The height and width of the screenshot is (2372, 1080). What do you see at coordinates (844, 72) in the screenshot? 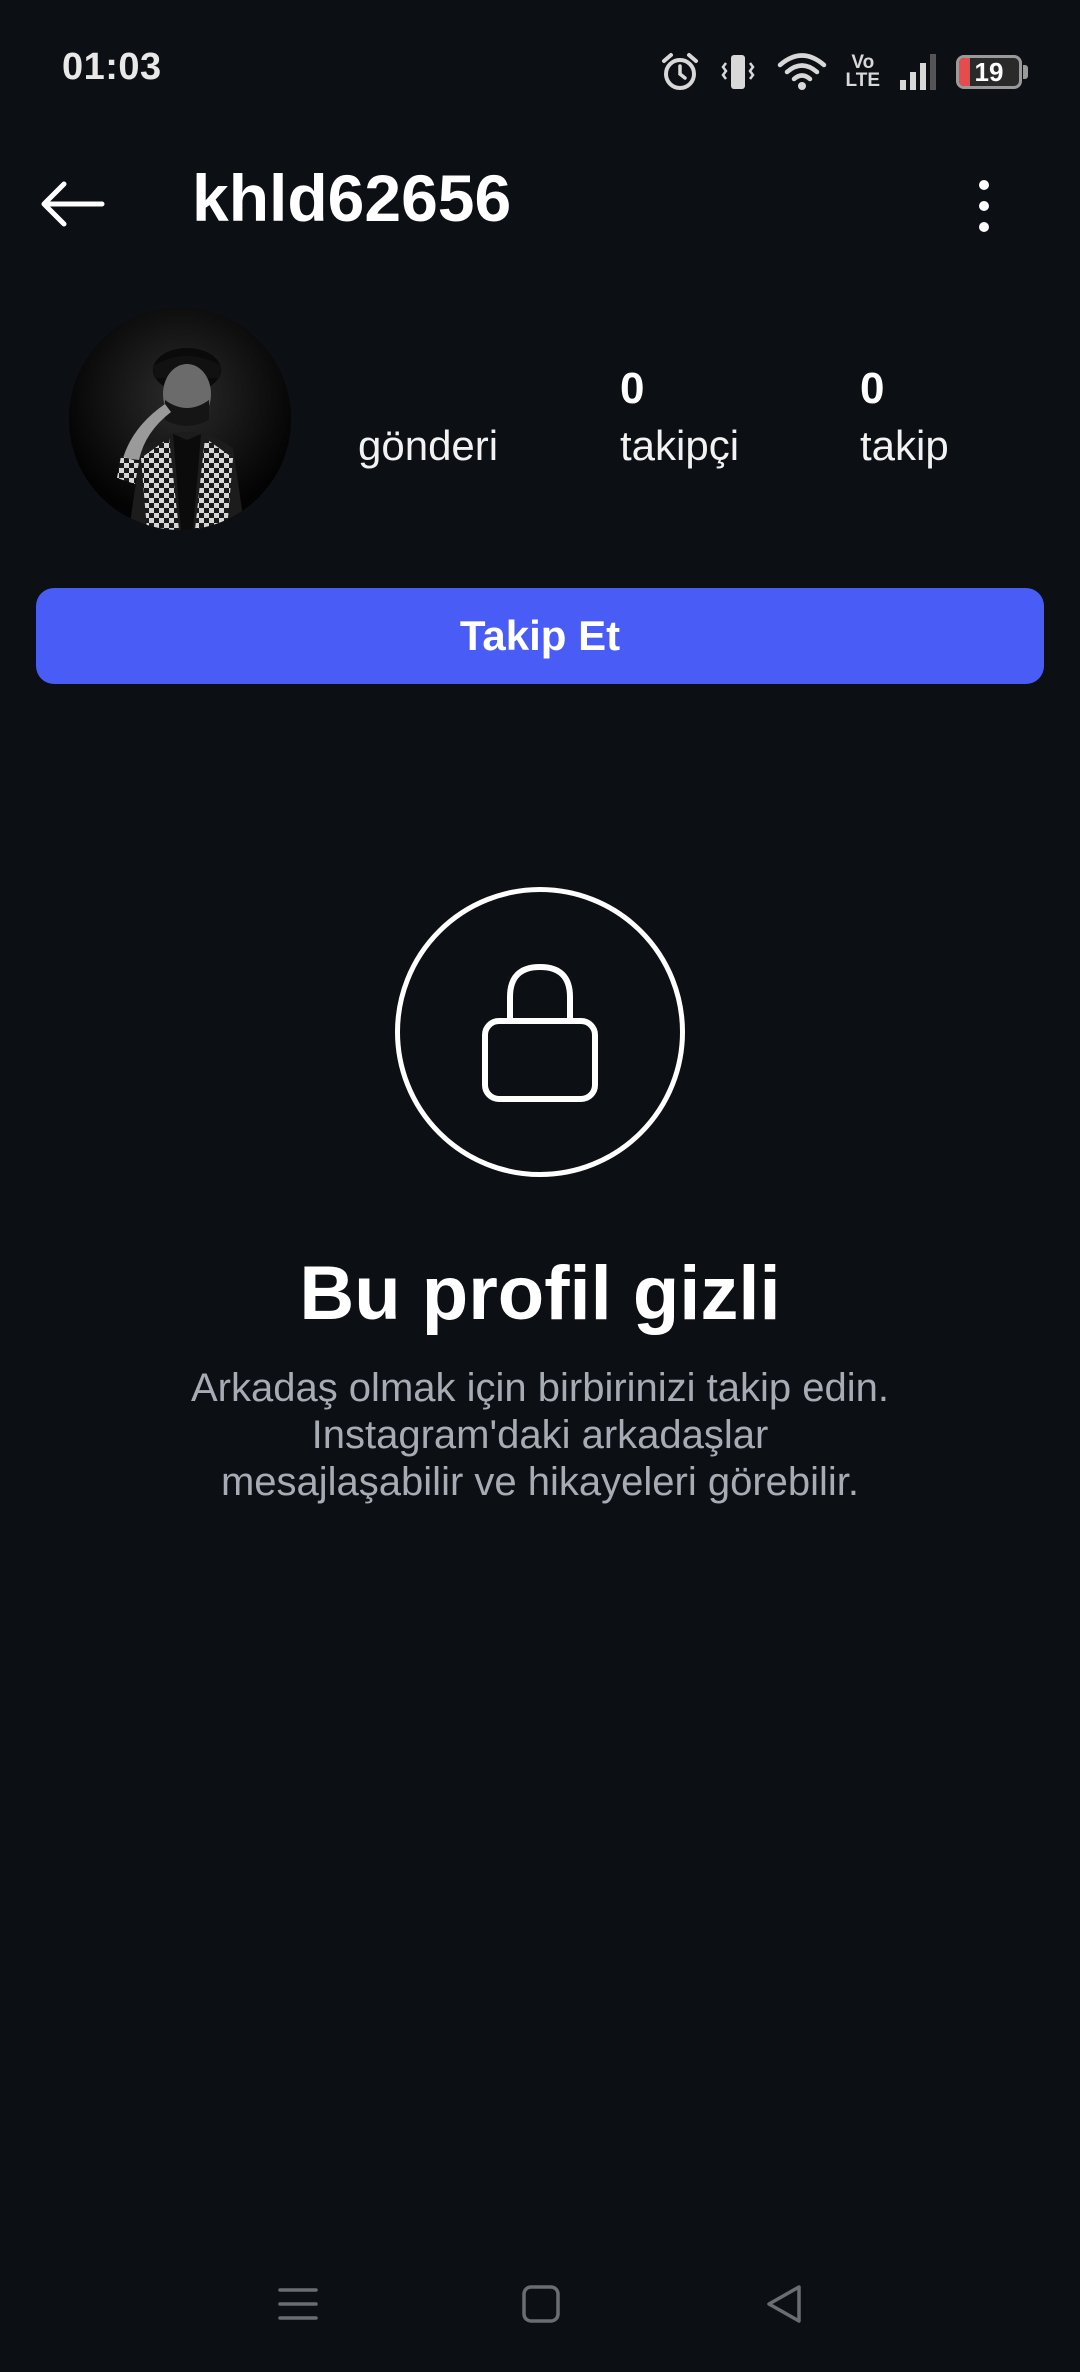
I see `status-icons: Vo LTE 19` at bounding box center [844, 72].